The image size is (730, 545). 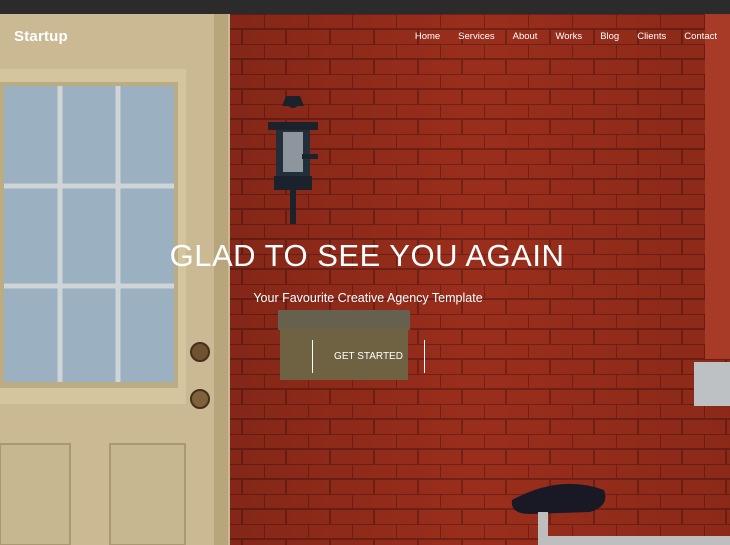 I want to click on nav-works: Works, so click(x=568, y=36).